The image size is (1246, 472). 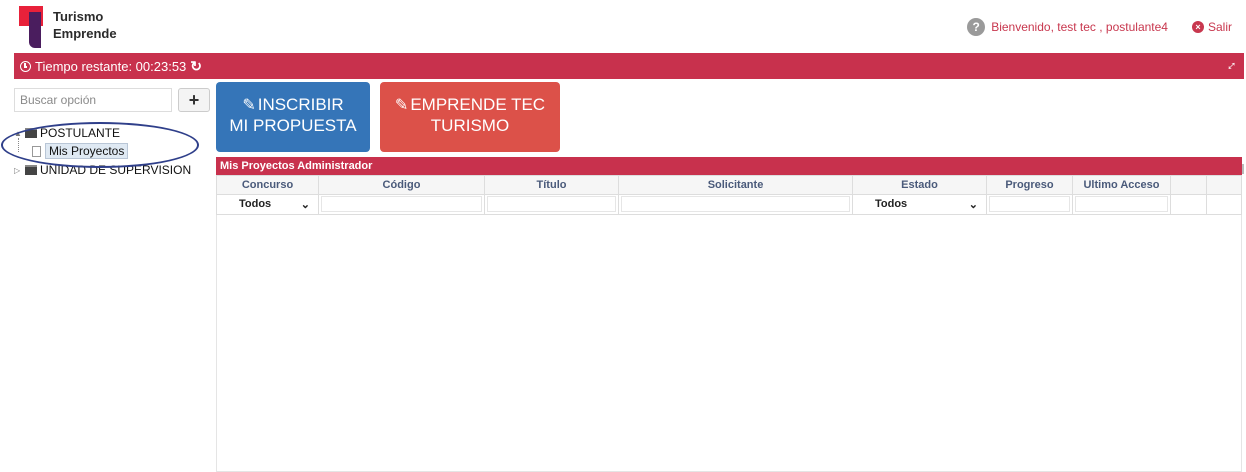 What do you see at coordinates (93, 100) in the screenshot?
I see `search-option-input` at bounding box center [93, 100].